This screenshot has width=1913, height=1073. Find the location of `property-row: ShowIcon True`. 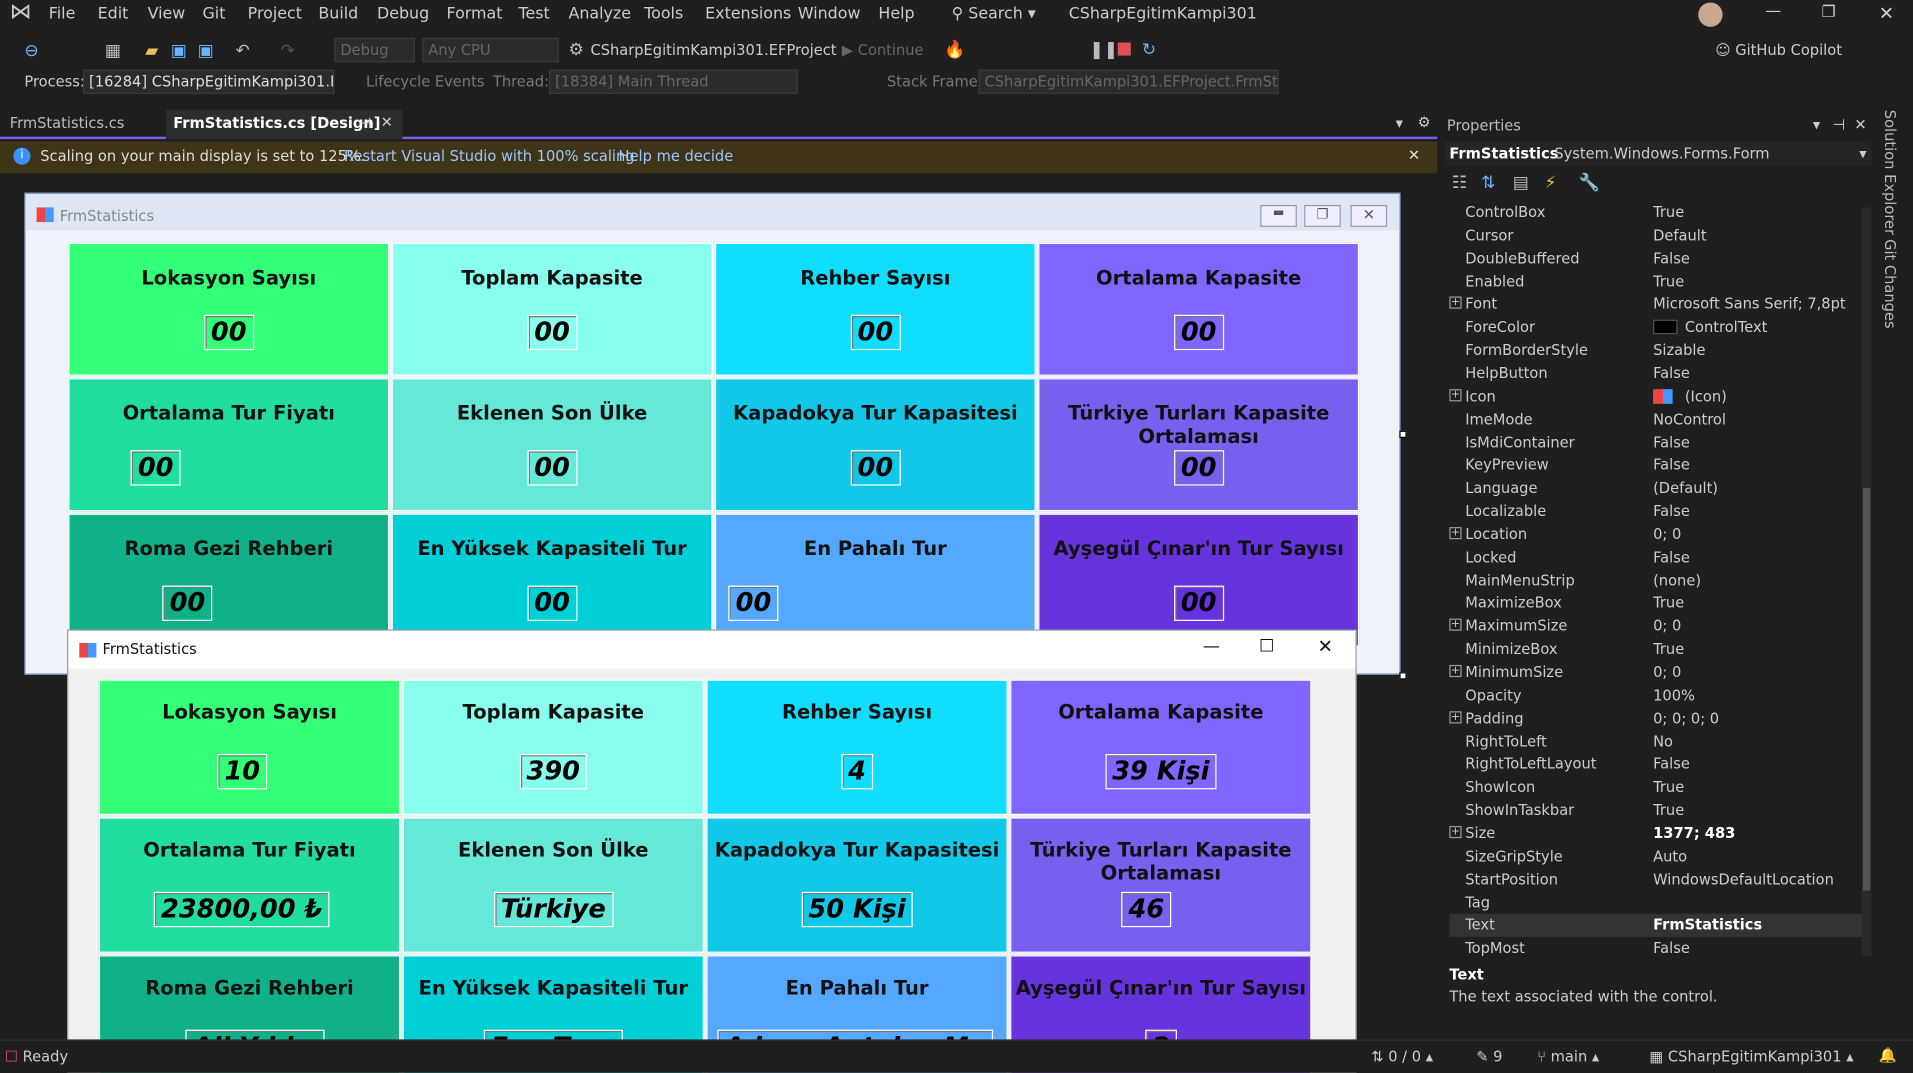

property-row: ShowIcon True is located at coordinates (1656, 787).